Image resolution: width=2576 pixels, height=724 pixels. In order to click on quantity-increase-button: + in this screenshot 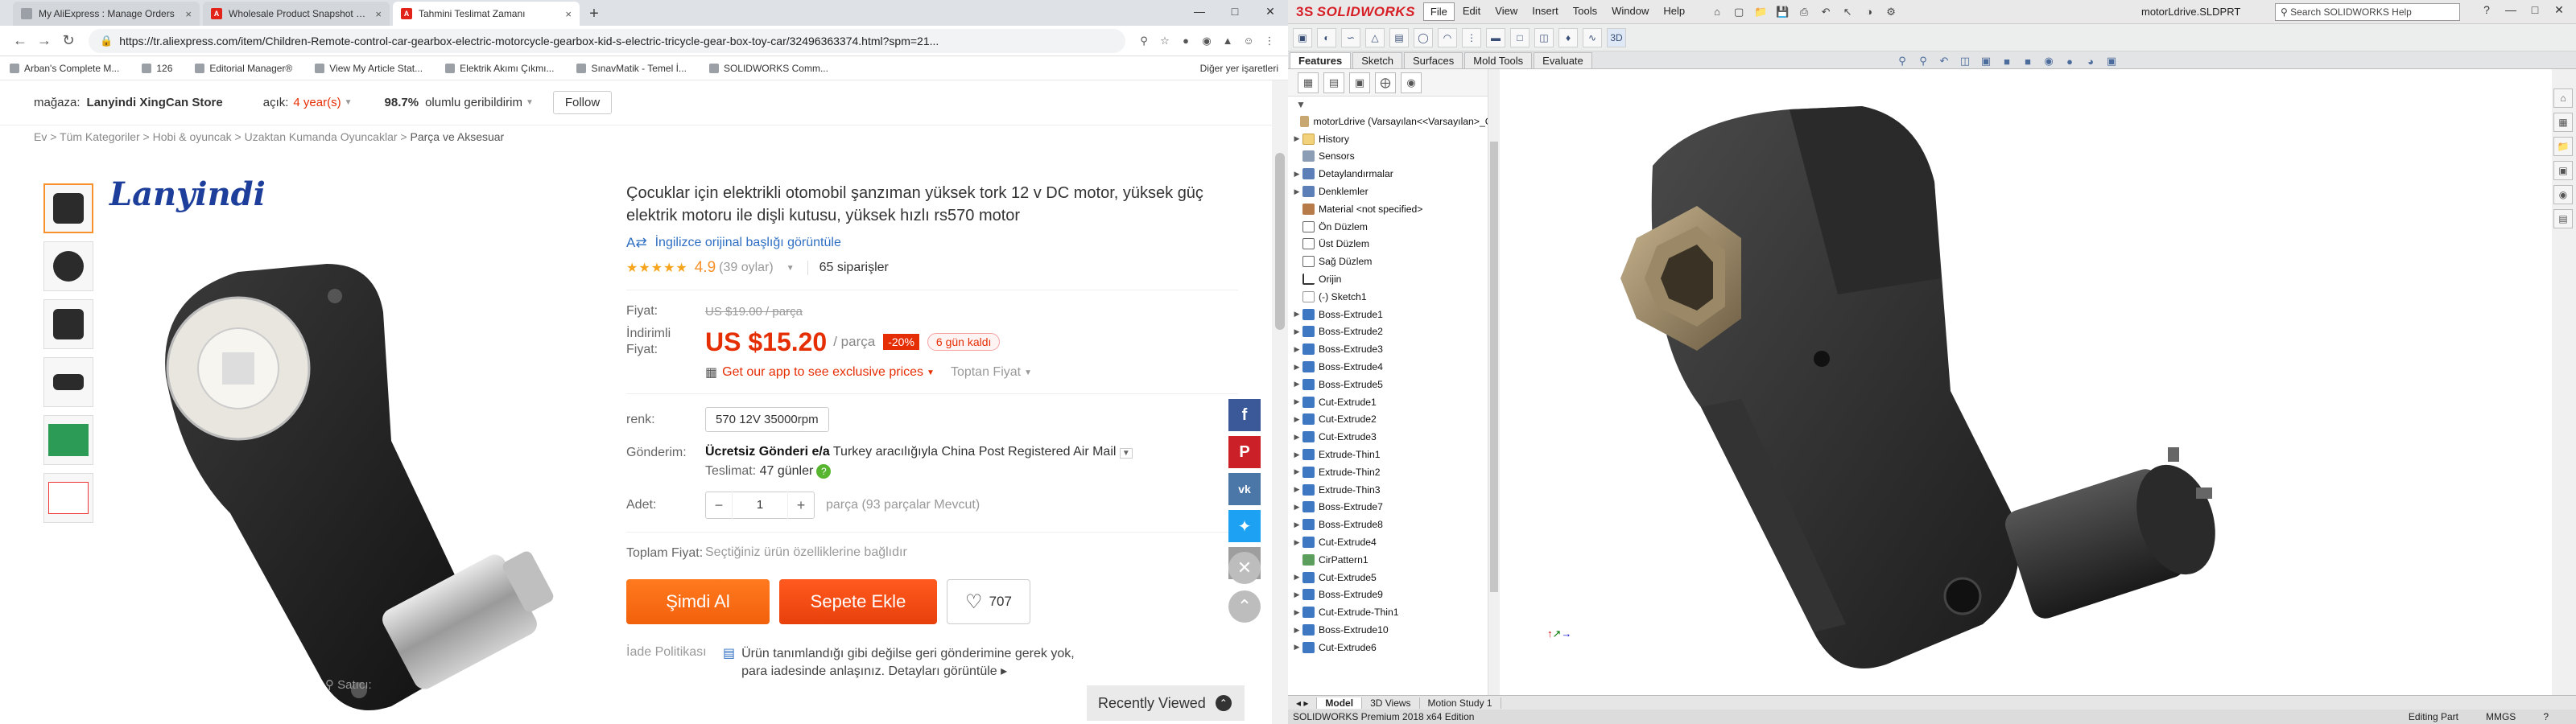, I will do `click(801, 505)`.